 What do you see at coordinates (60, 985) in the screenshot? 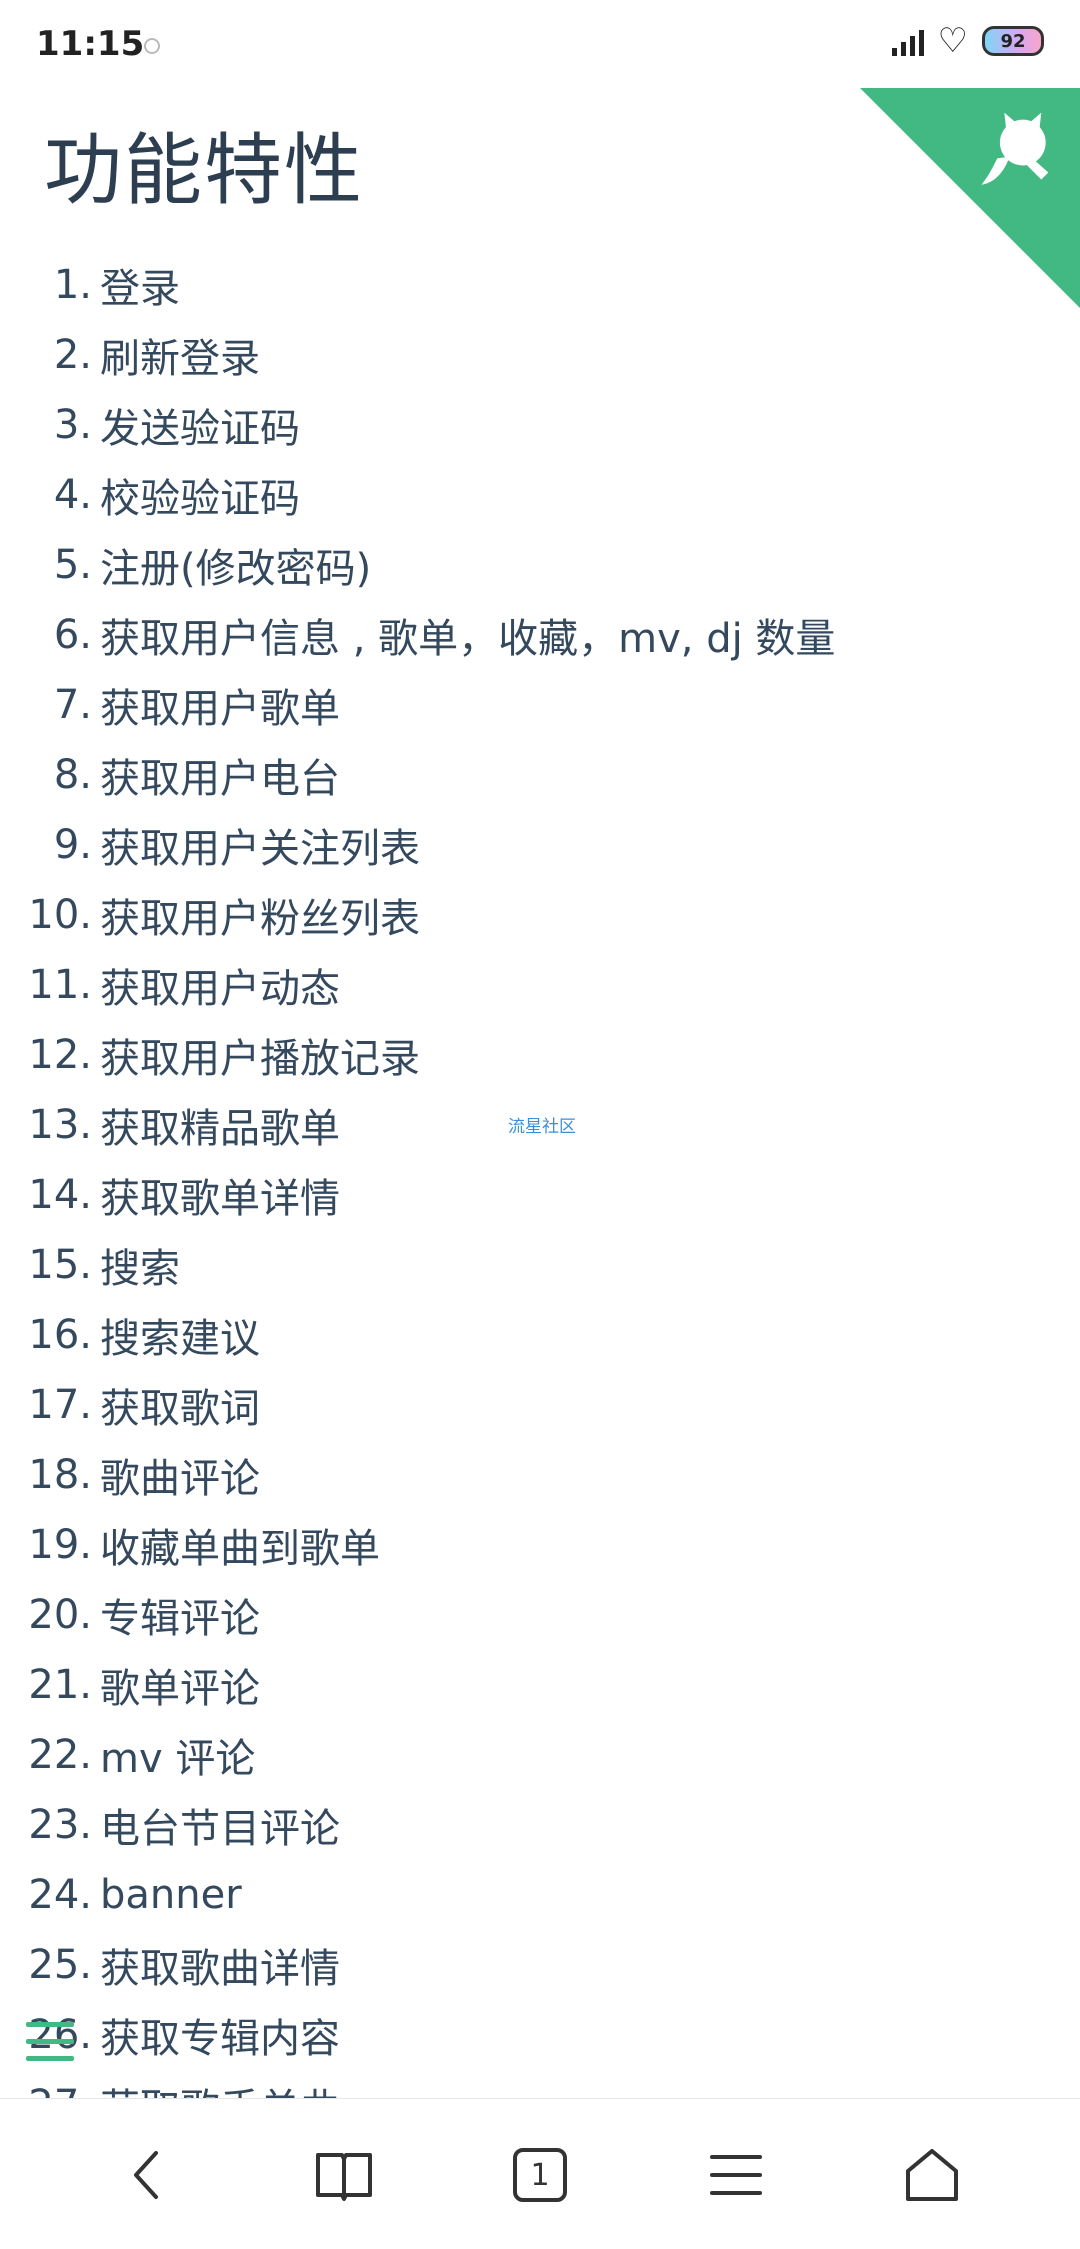
I see `list-item-number: 11.` at bounding box center [60, 985].